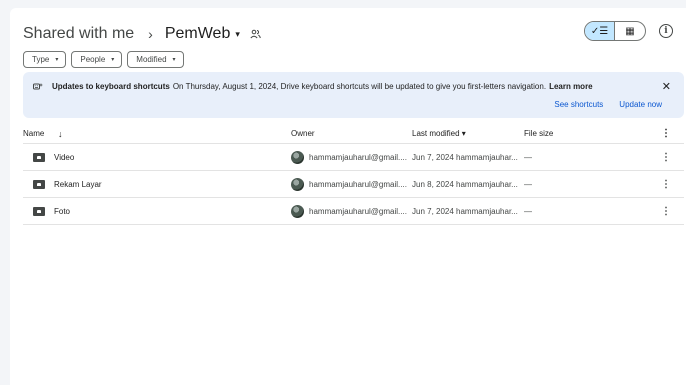 This screenshot has width=686, height=385. Describe the element at coordinates (60, 134) in the screenshot. I see `sort-arrow-icon: ↓` at that location.